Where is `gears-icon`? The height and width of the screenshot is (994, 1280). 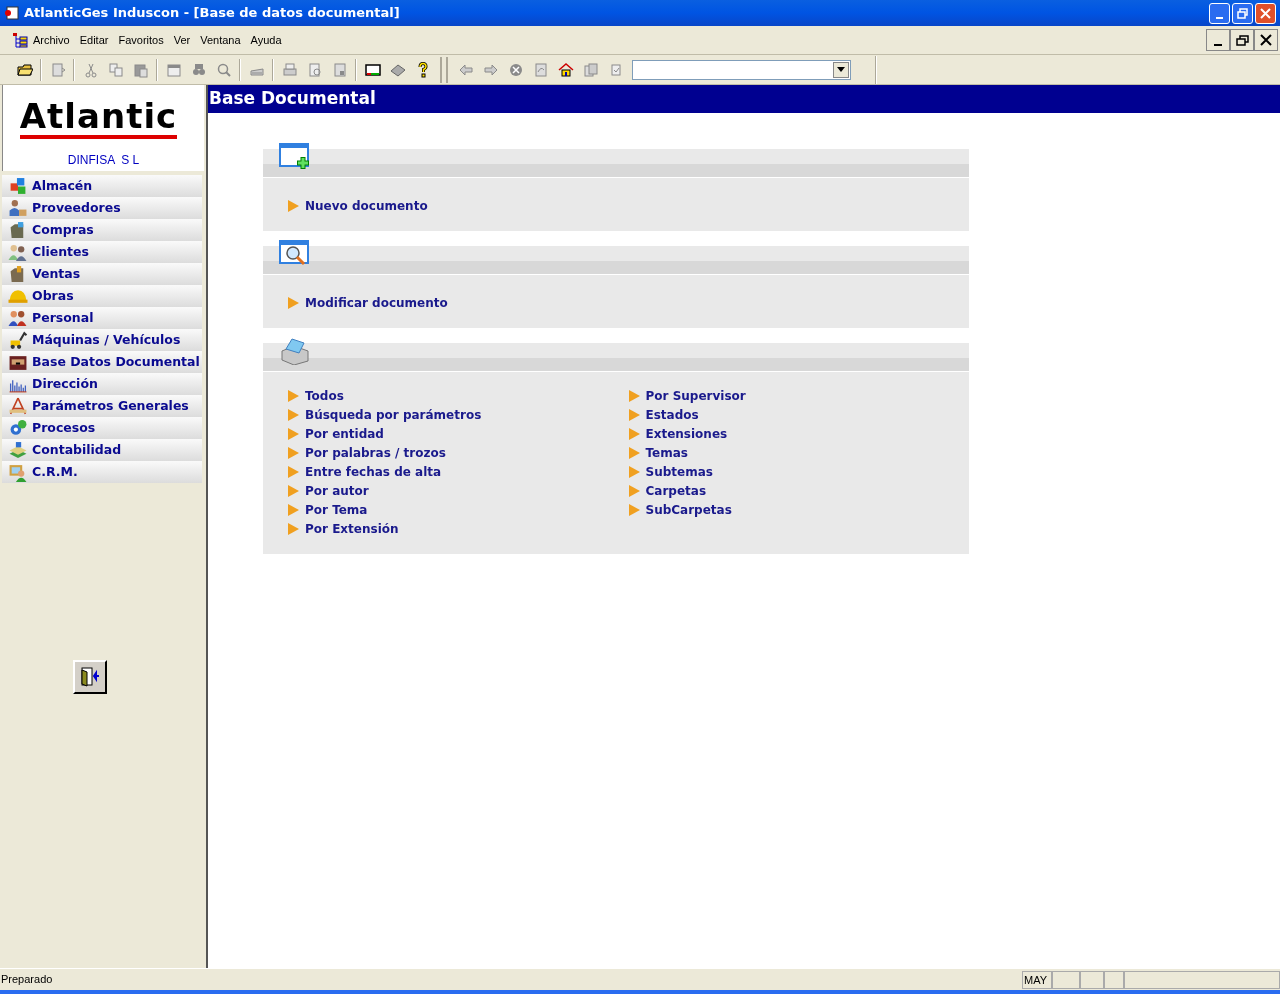
gears-icon is located at coordinates (18, 428).